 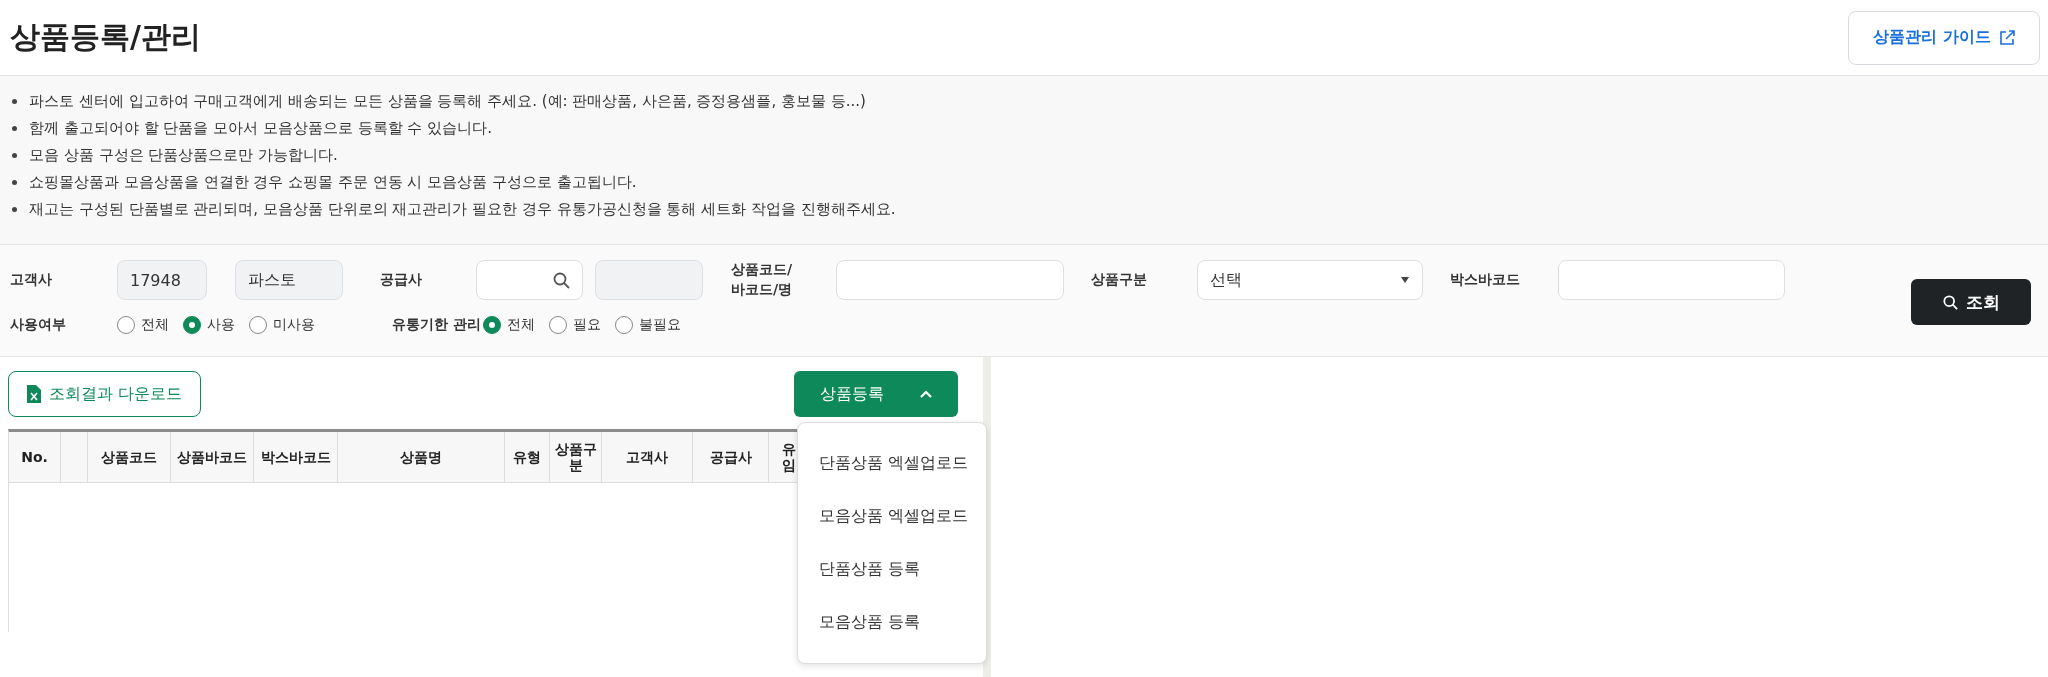 What do you see at coordinates (437, 325) in the screenshot?
I see `field-label: 유통기한 관리` at bounding box center [437, 325].